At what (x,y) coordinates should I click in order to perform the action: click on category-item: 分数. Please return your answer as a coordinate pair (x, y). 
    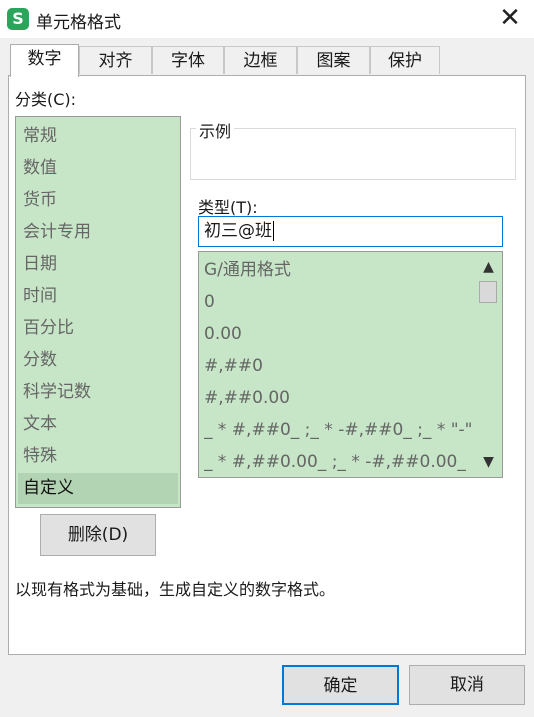
    Looking at the image, I should click on (98, 360).